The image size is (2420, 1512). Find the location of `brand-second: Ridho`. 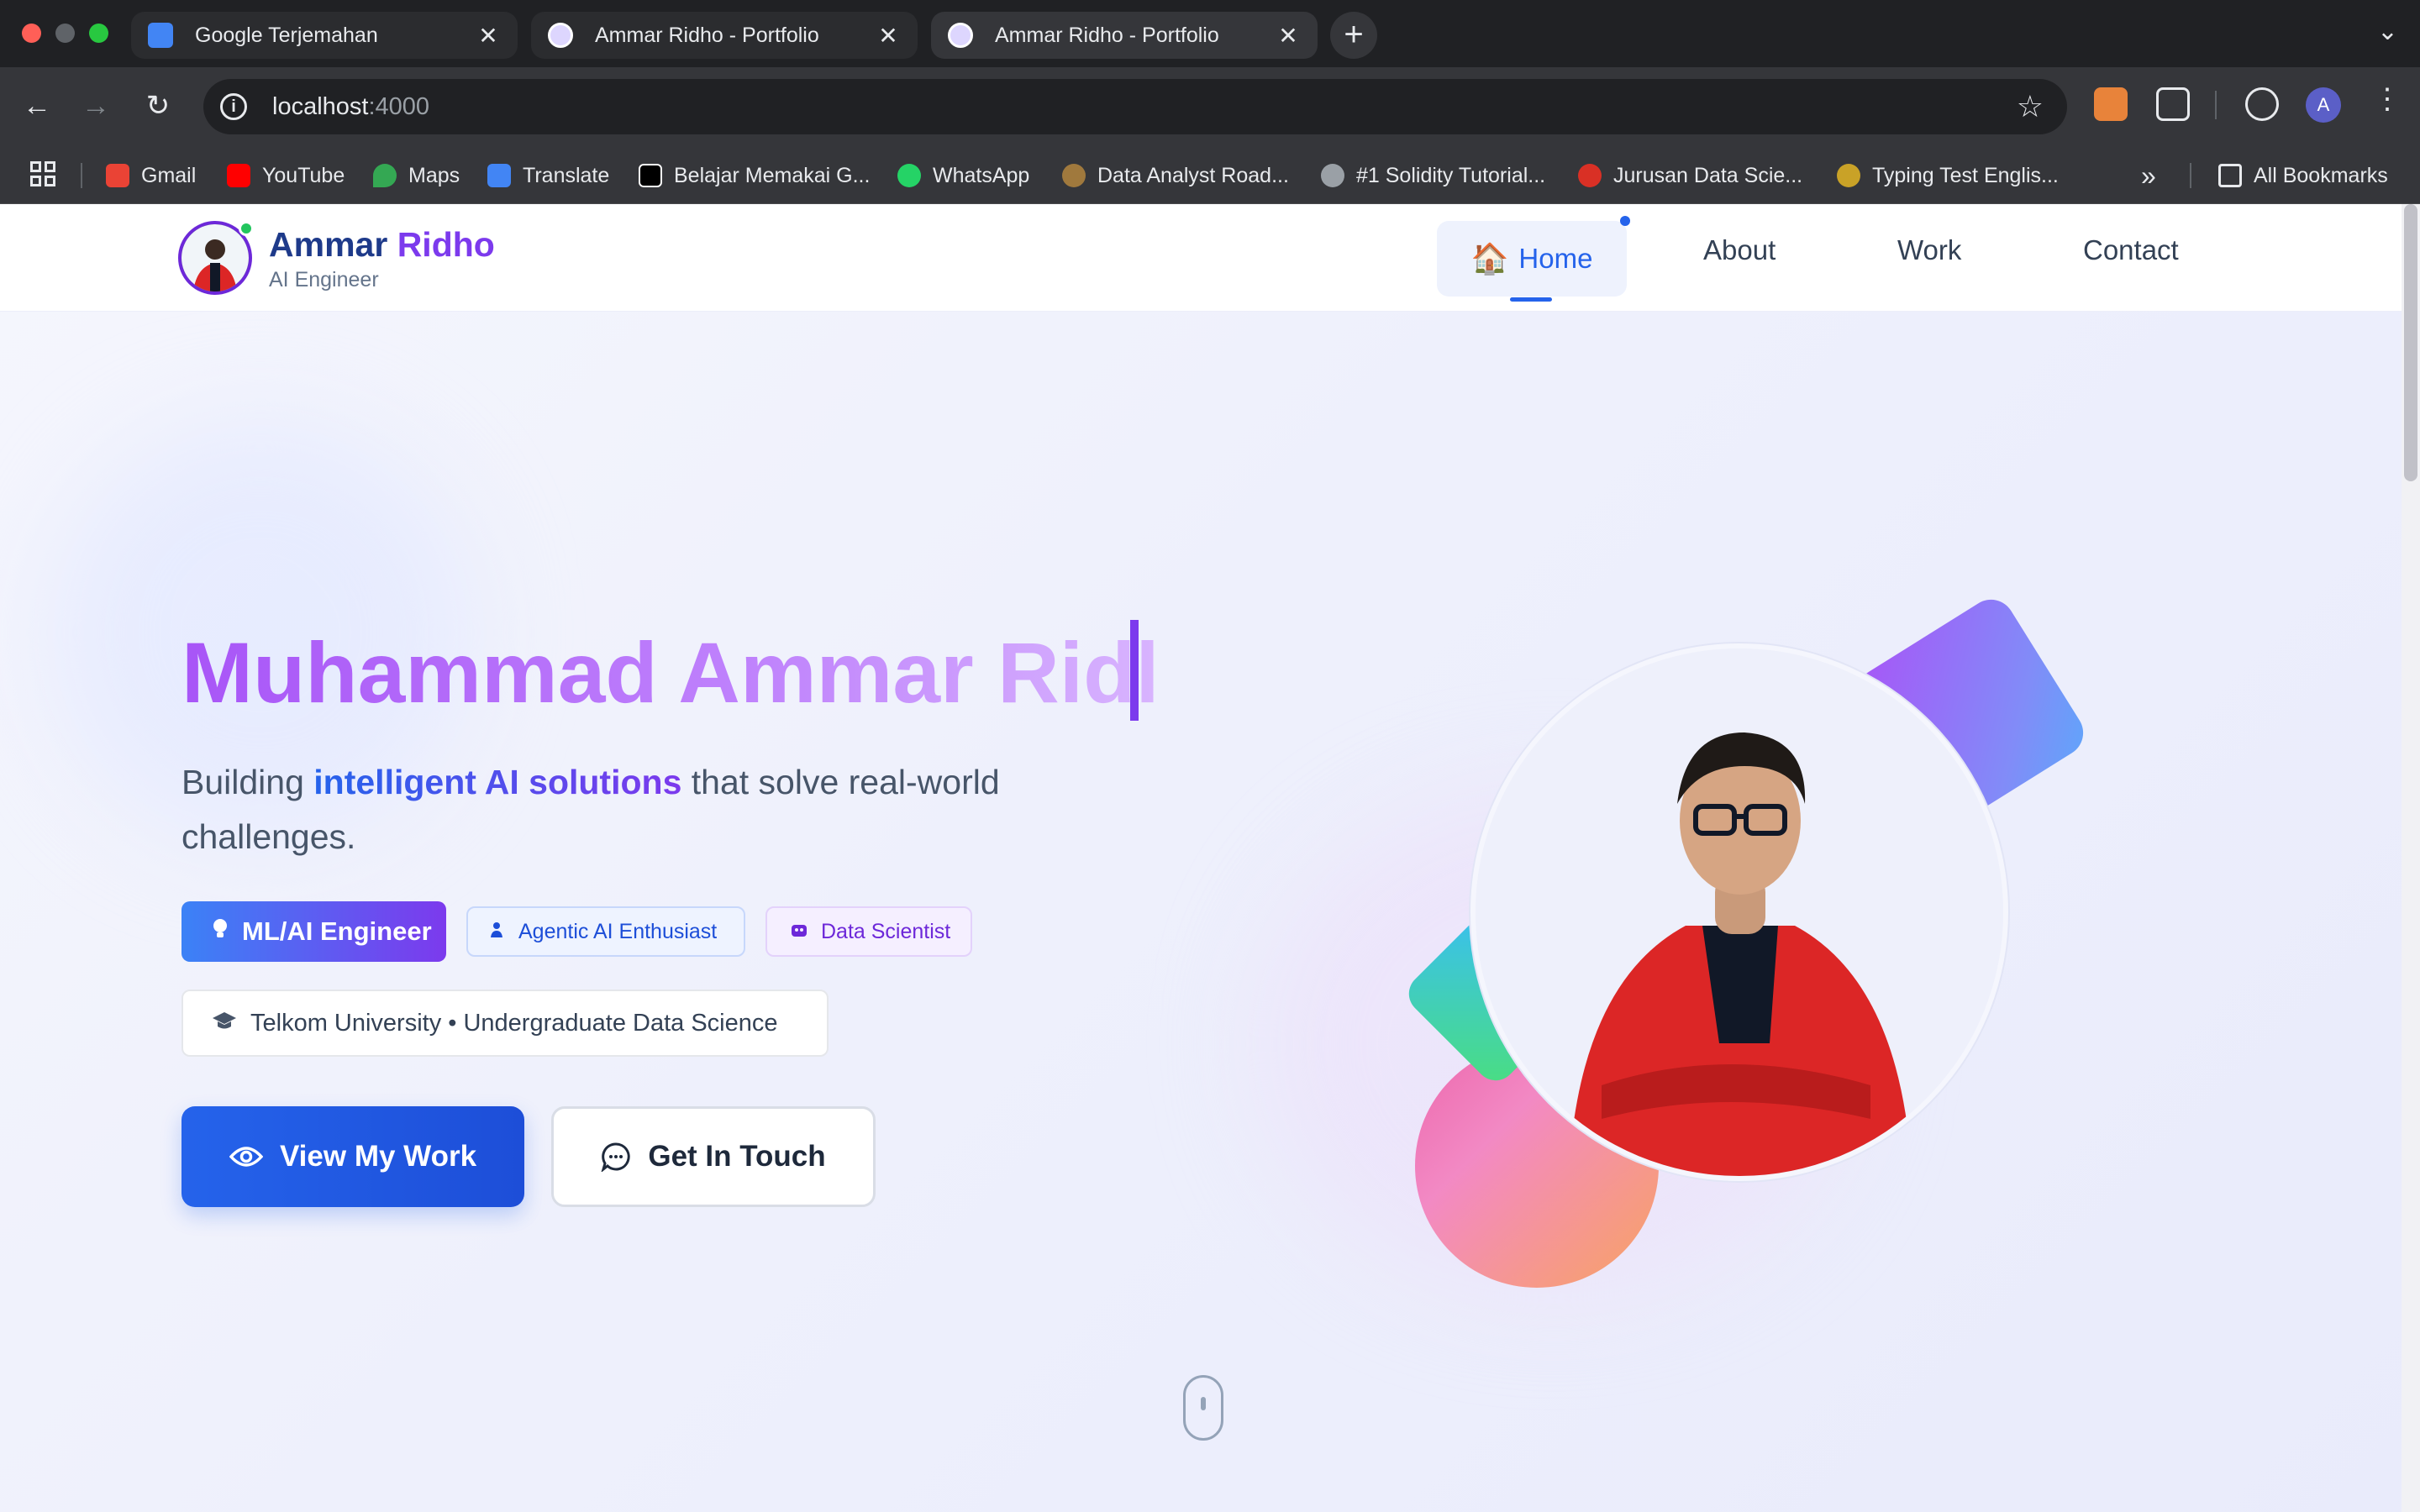

brand-second: Ridho is located at coordinates (446, 244).